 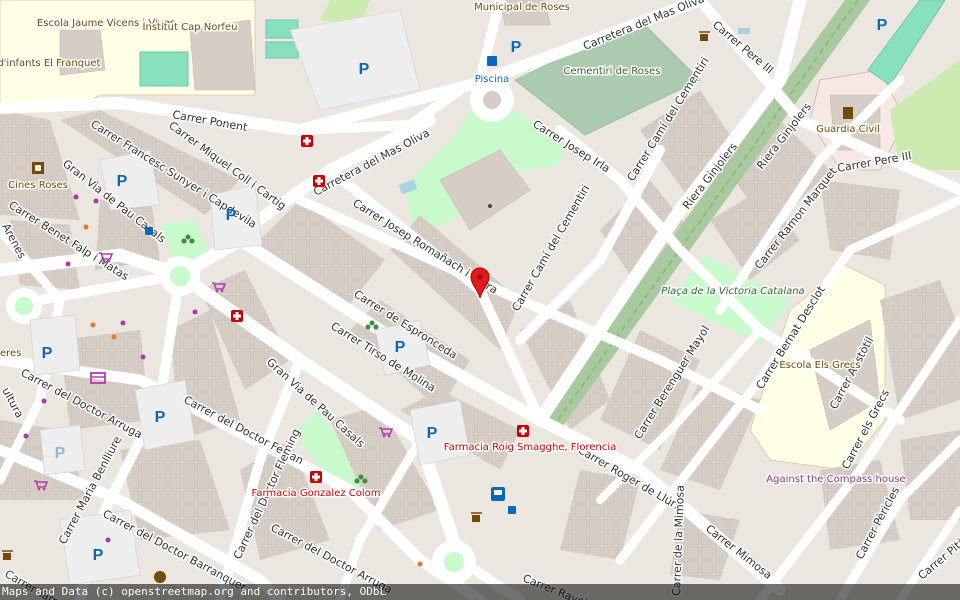 I want to click on poi-llar: Llar d'infants El Franquet, so click(x=50, y=63).